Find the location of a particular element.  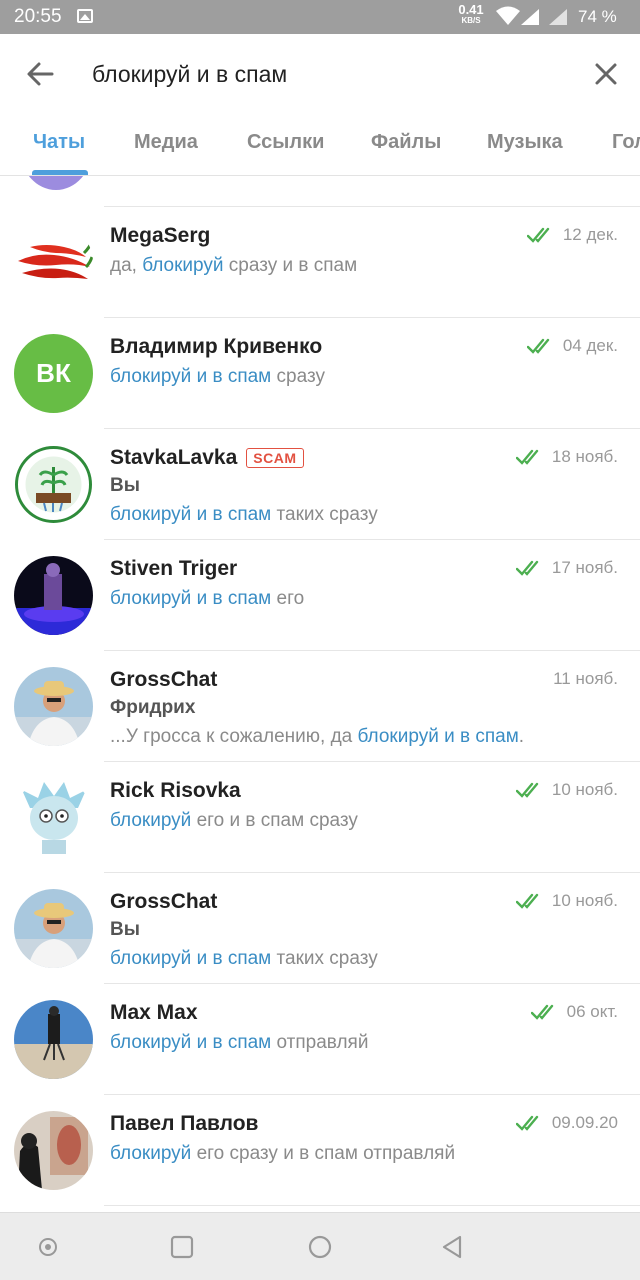

scam-badge: SCAM is located at coordinates (275, 458).